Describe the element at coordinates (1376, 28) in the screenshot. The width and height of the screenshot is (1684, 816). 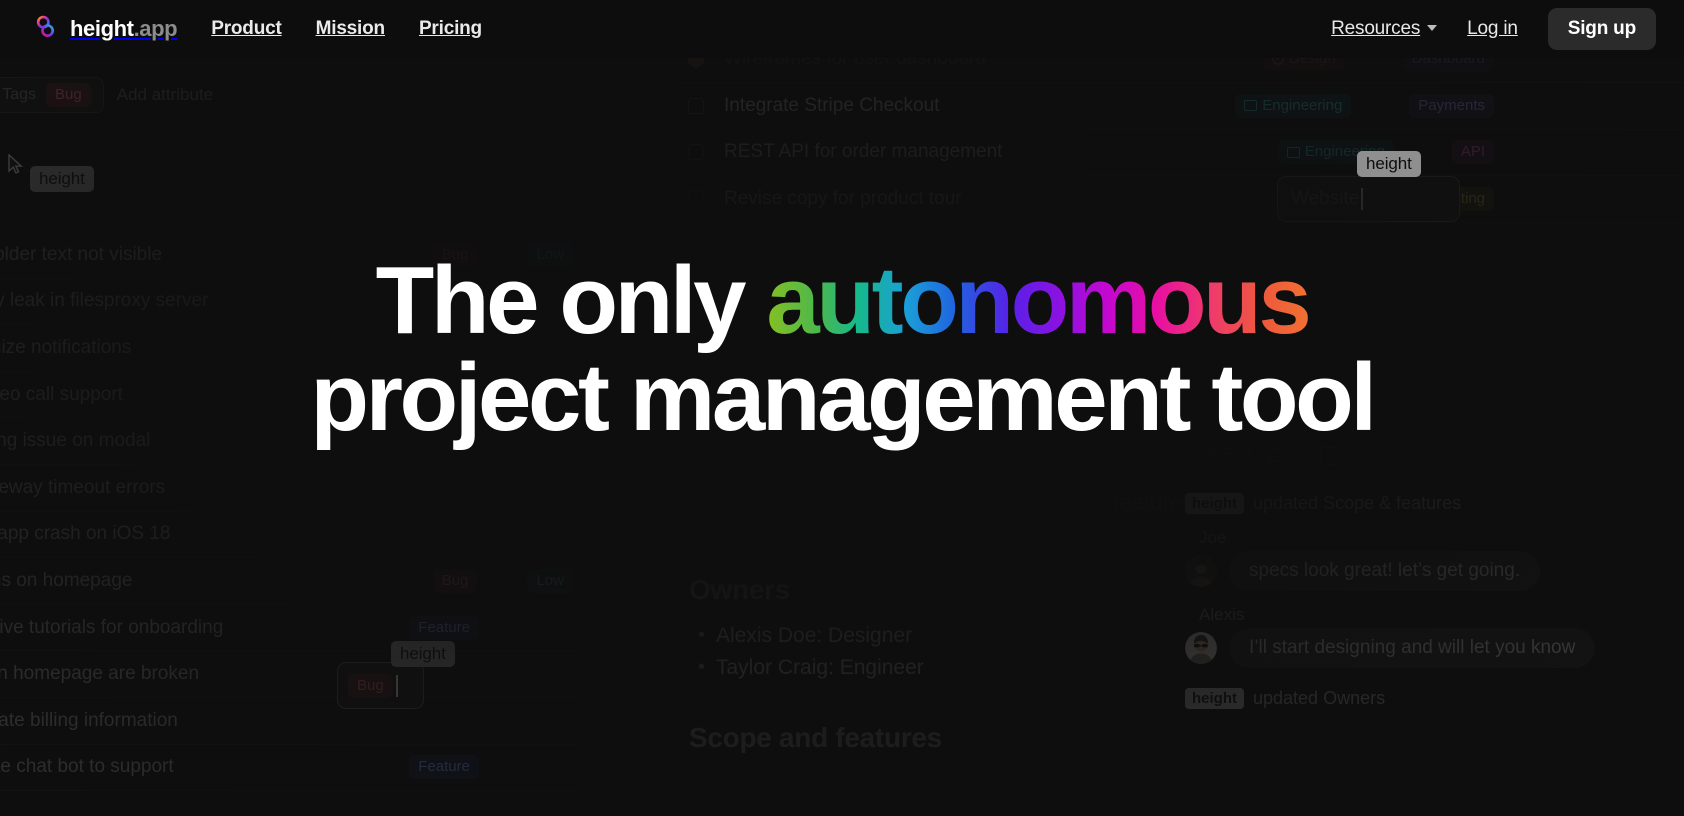
I see `nav-menu-resources-label: Resources` at that location.